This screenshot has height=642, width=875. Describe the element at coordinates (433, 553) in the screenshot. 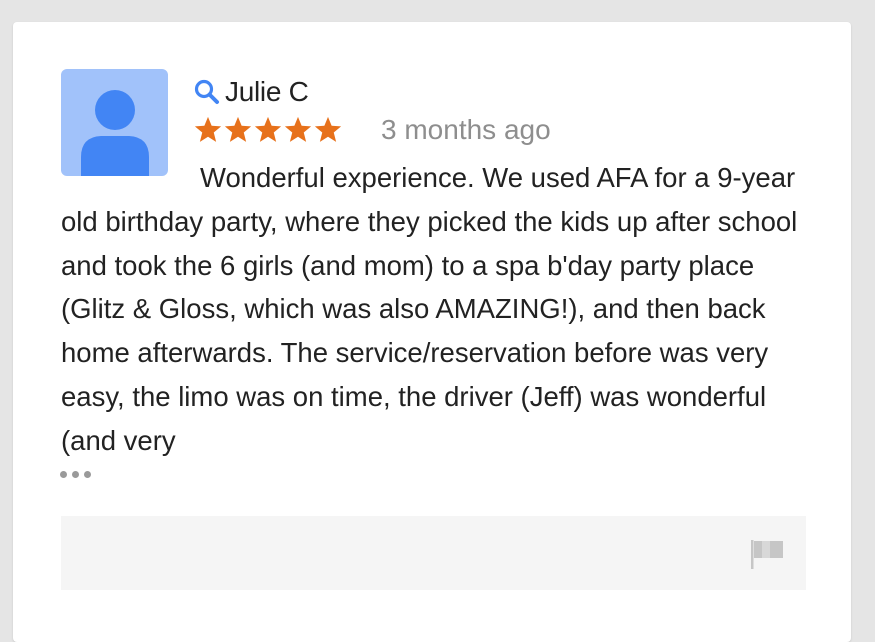

I see `review-footer` at that location.